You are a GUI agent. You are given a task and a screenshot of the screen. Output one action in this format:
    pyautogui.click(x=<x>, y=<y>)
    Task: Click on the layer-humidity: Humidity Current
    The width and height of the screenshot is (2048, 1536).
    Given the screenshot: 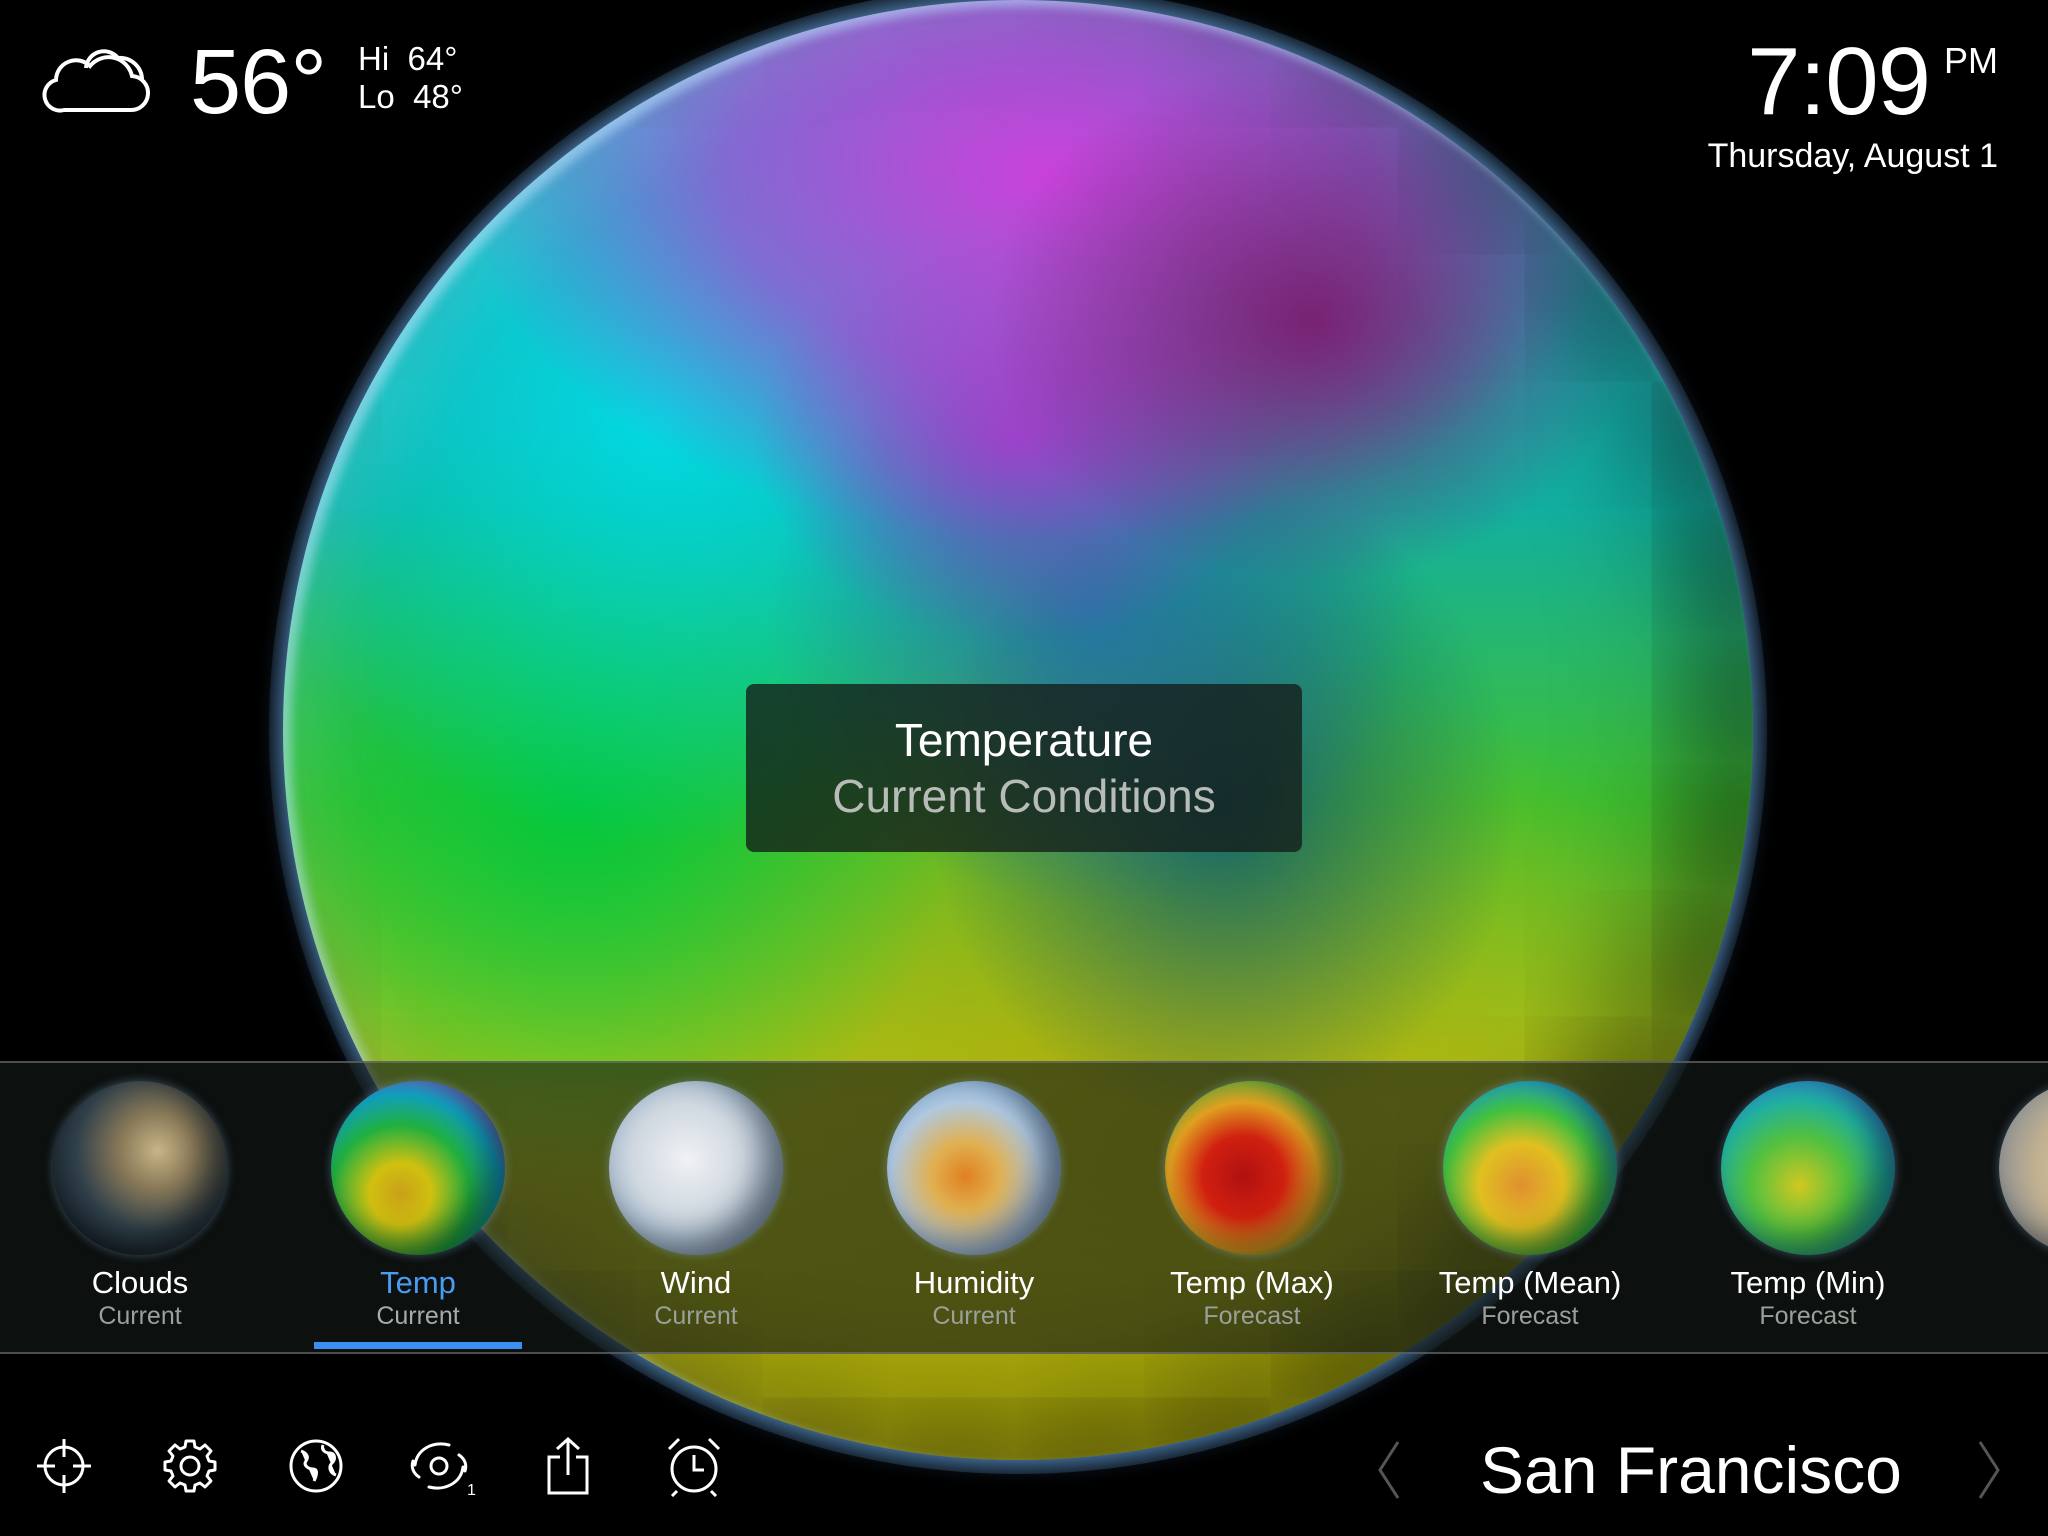 What is the action you would take?
    pyautogui.click(x=974, y=1206)
    